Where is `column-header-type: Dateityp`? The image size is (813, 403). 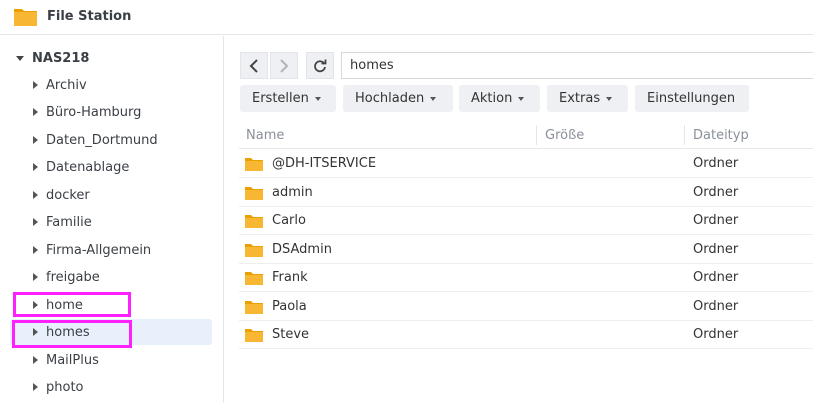 column-header-type: Dateityp is located at coordinates (721, 135).